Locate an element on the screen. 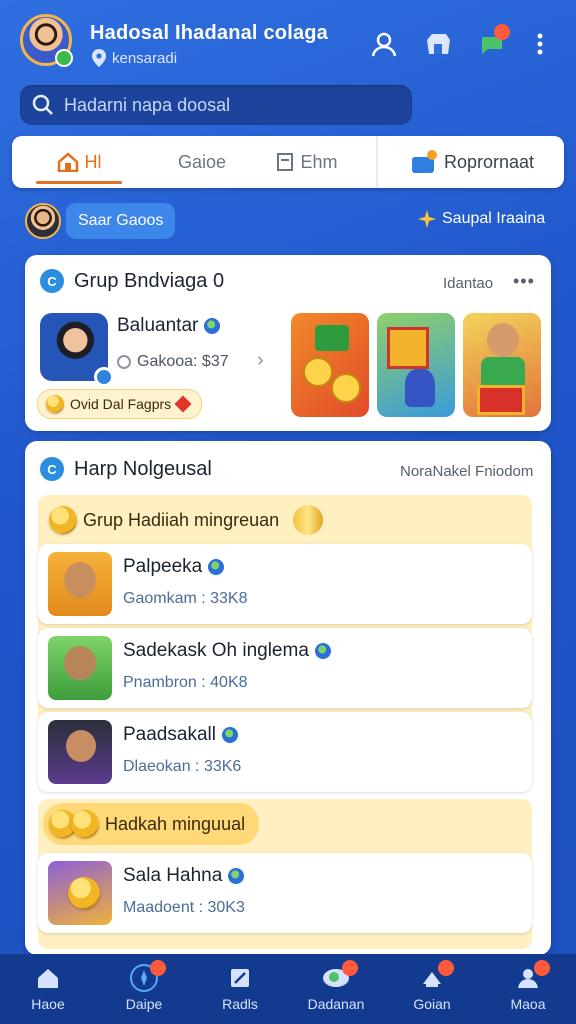  nav-label: Radls is located at coordinates (240, 1004).